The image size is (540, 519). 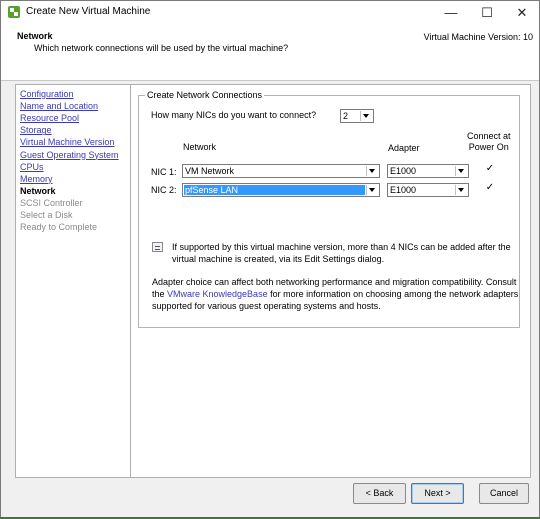 I want to click on page-title: Network, so click(x=35, y=36).